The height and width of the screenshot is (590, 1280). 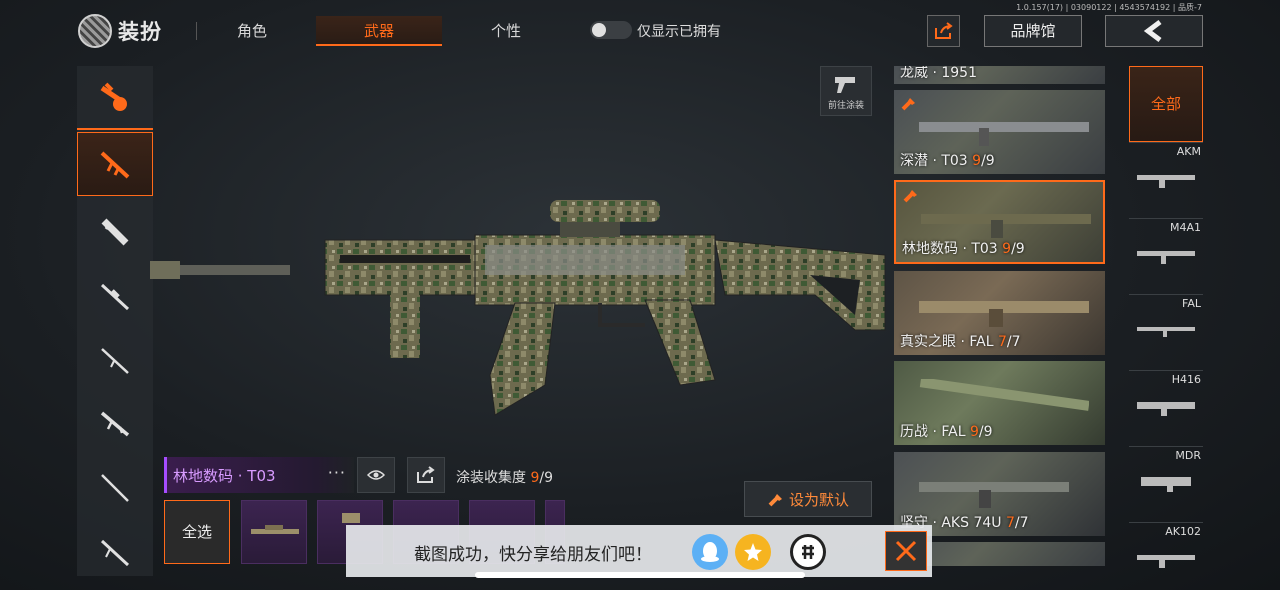 I want to click on goto-paint-button: 前往涂装, so click(x=846, y=91).